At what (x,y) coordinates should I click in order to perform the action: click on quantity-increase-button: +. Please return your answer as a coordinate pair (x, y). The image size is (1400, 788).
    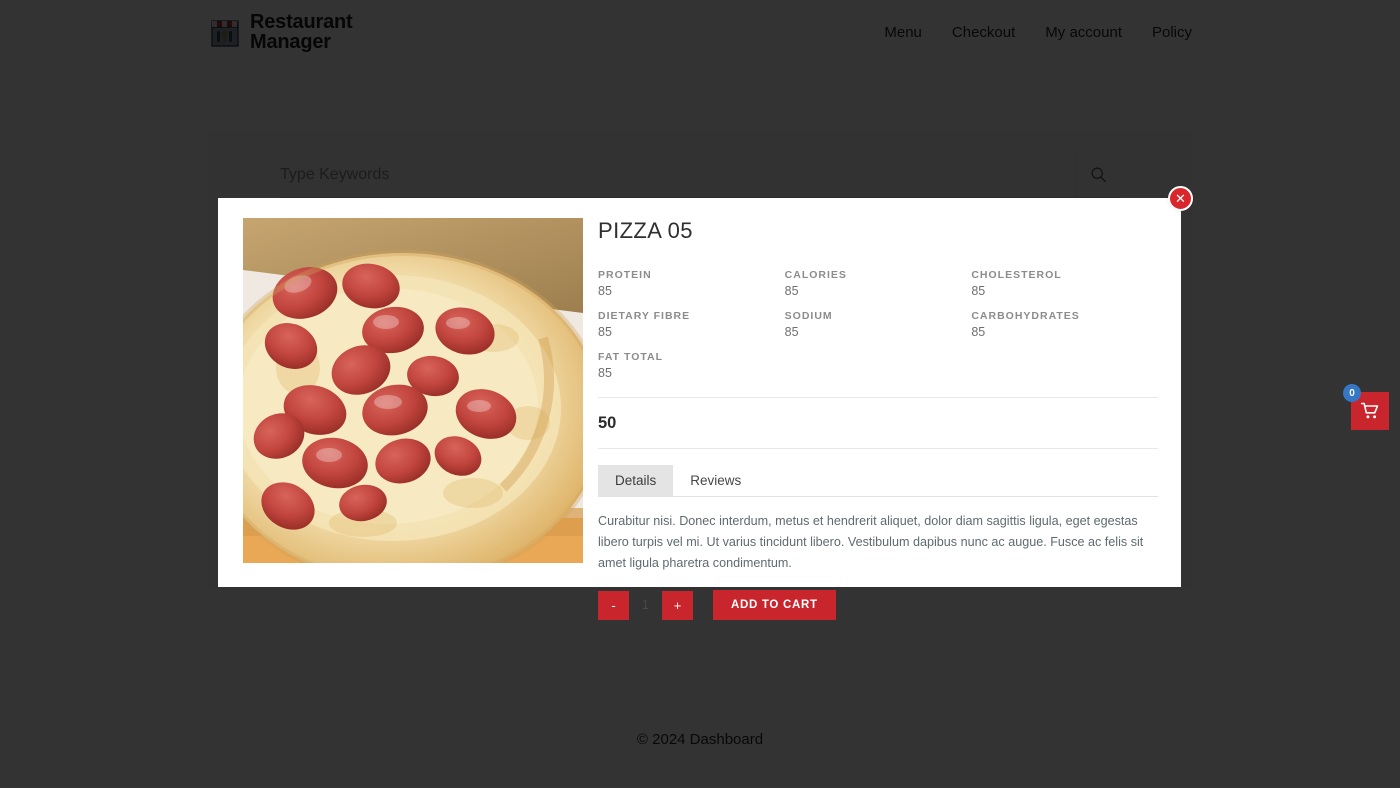
    Looking at the image, I should click on (677, 605).